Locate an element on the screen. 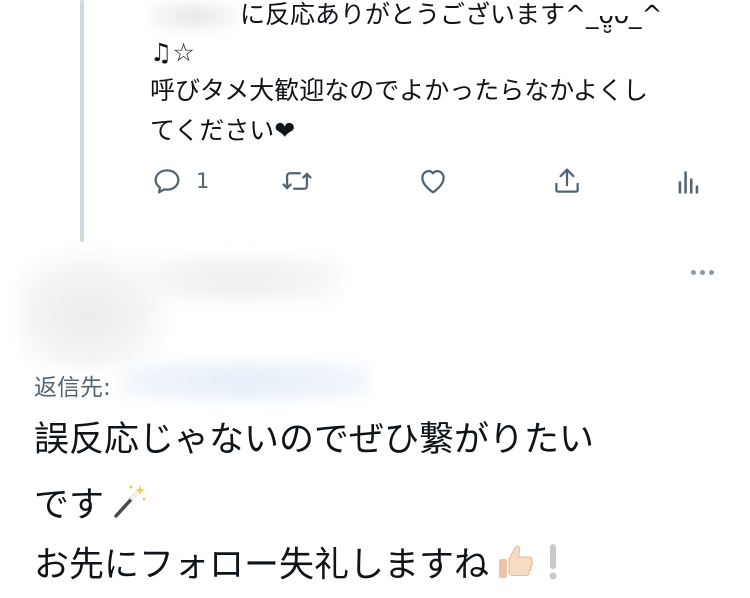 The height and width of the screenshot is (598, 750). share-icon is located at coordinates (567, 180).